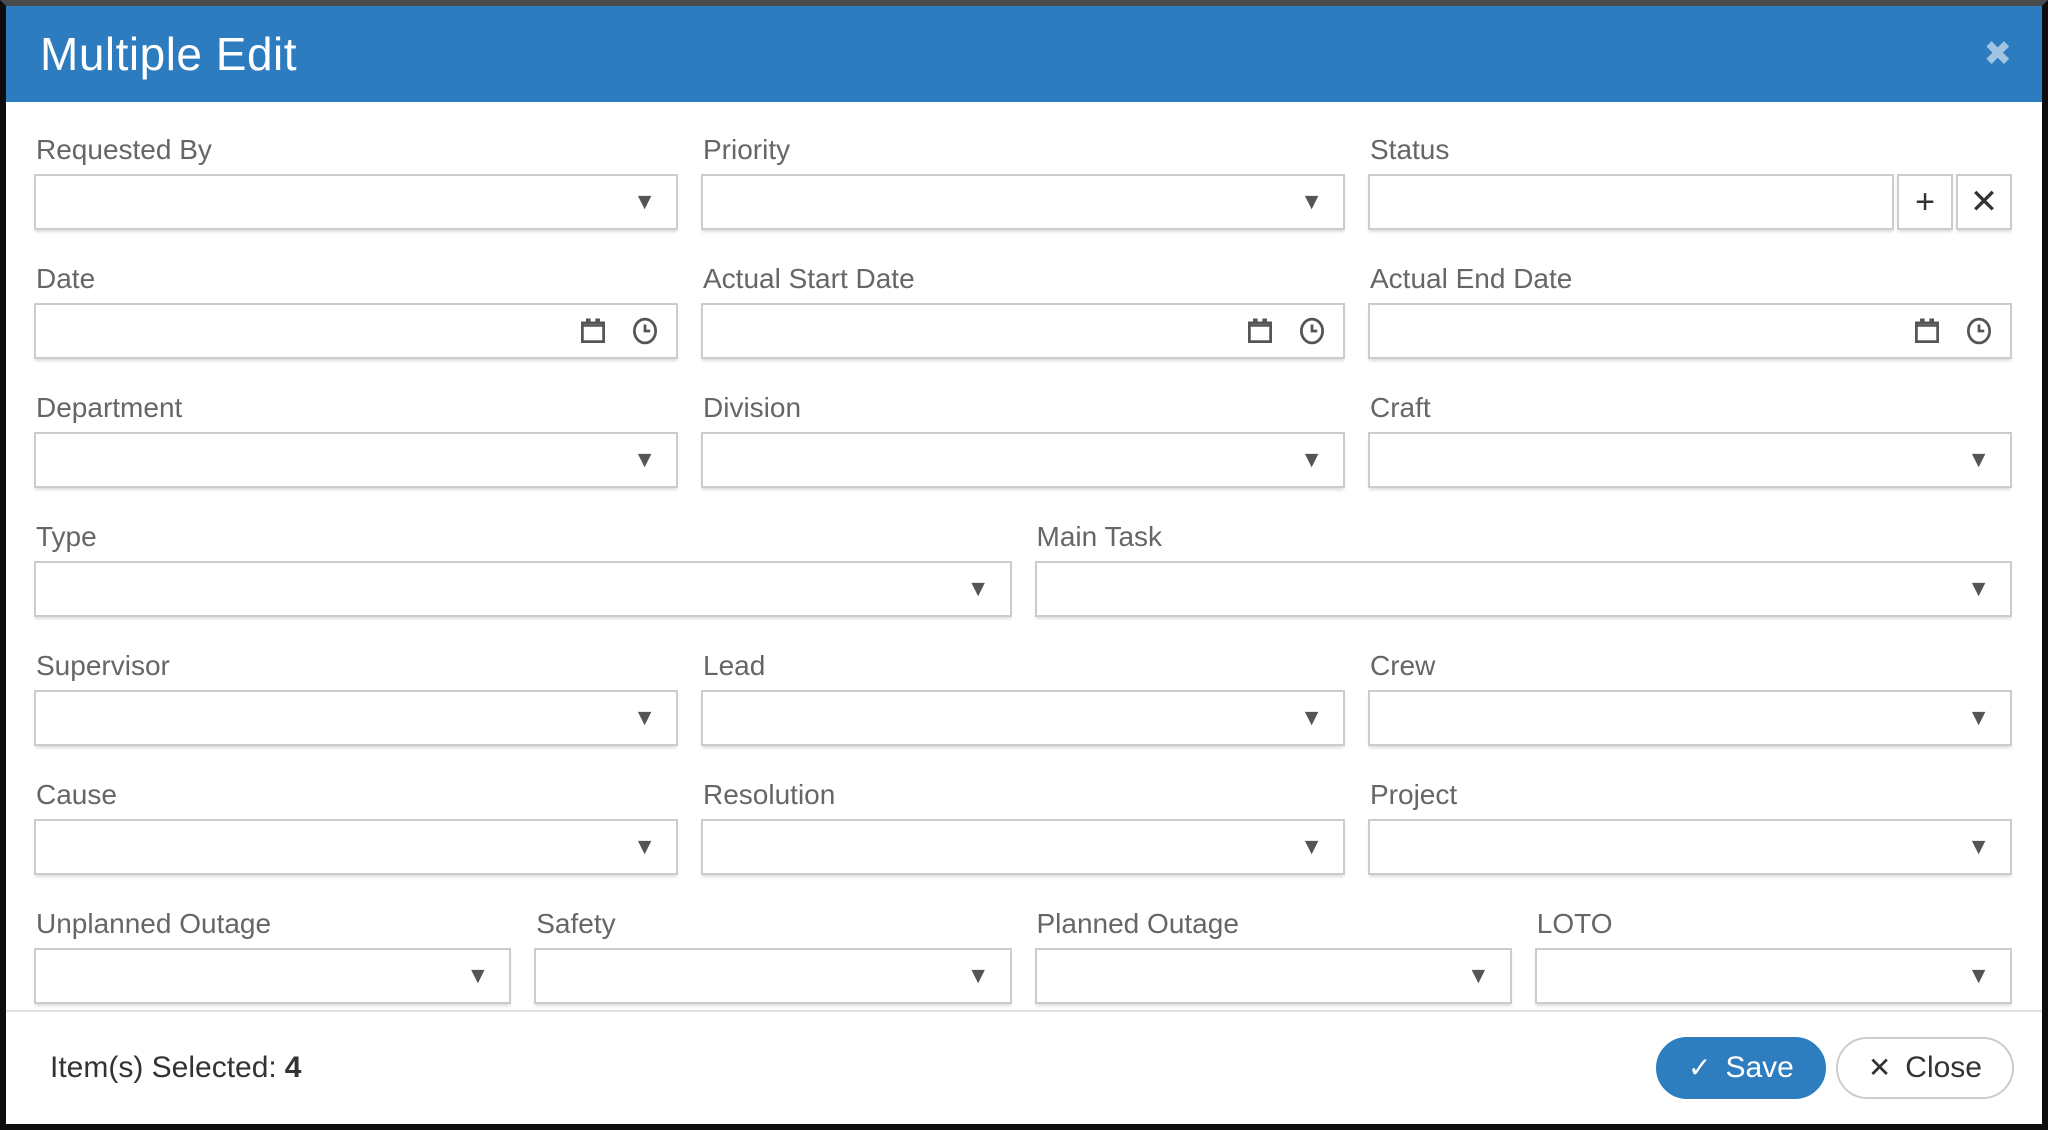  What do you see at coordinates (1400, 407) in the screenshot?
I see `craft-label: Craft` at bounding box center [1400, 407].